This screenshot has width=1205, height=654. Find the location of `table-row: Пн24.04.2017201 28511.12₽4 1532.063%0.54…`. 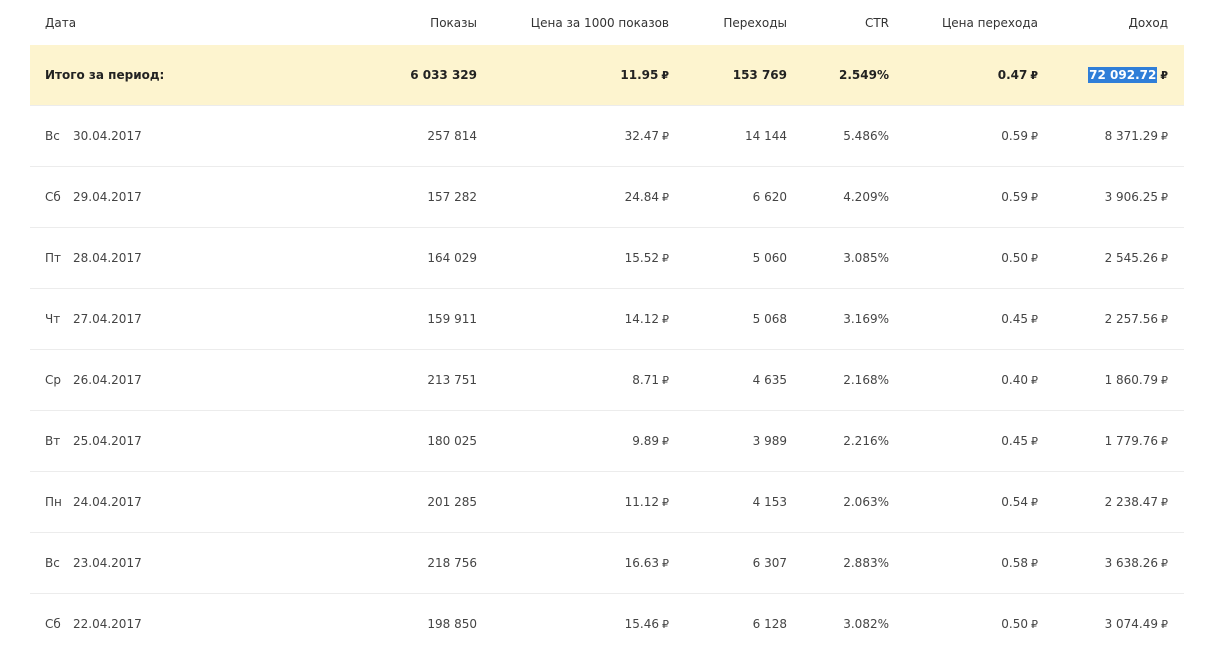

table-row: Пн24.04.2017201 28511.12₽4 1532.063%0.54… is located at coordinates (607, 502).